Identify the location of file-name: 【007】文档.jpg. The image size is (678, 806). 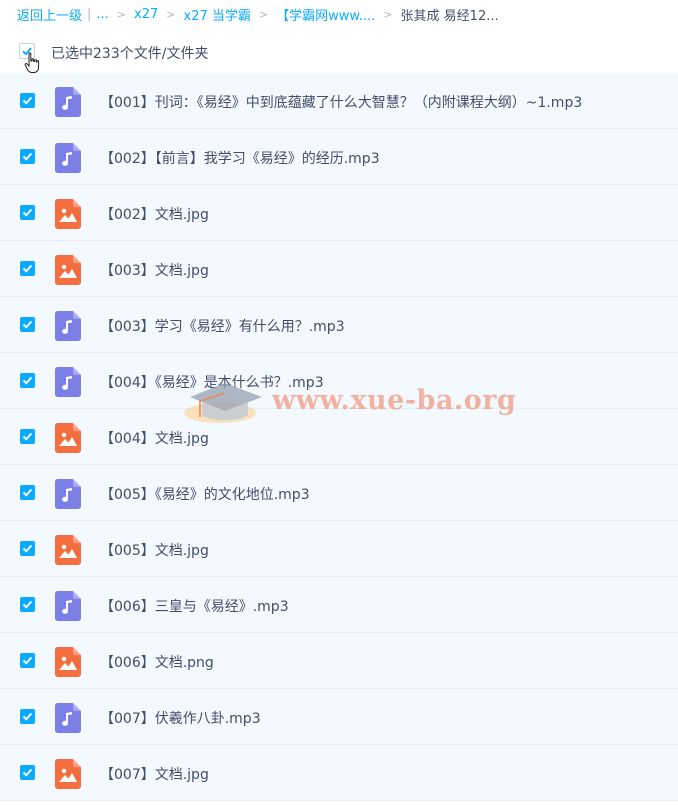
(154, 774).